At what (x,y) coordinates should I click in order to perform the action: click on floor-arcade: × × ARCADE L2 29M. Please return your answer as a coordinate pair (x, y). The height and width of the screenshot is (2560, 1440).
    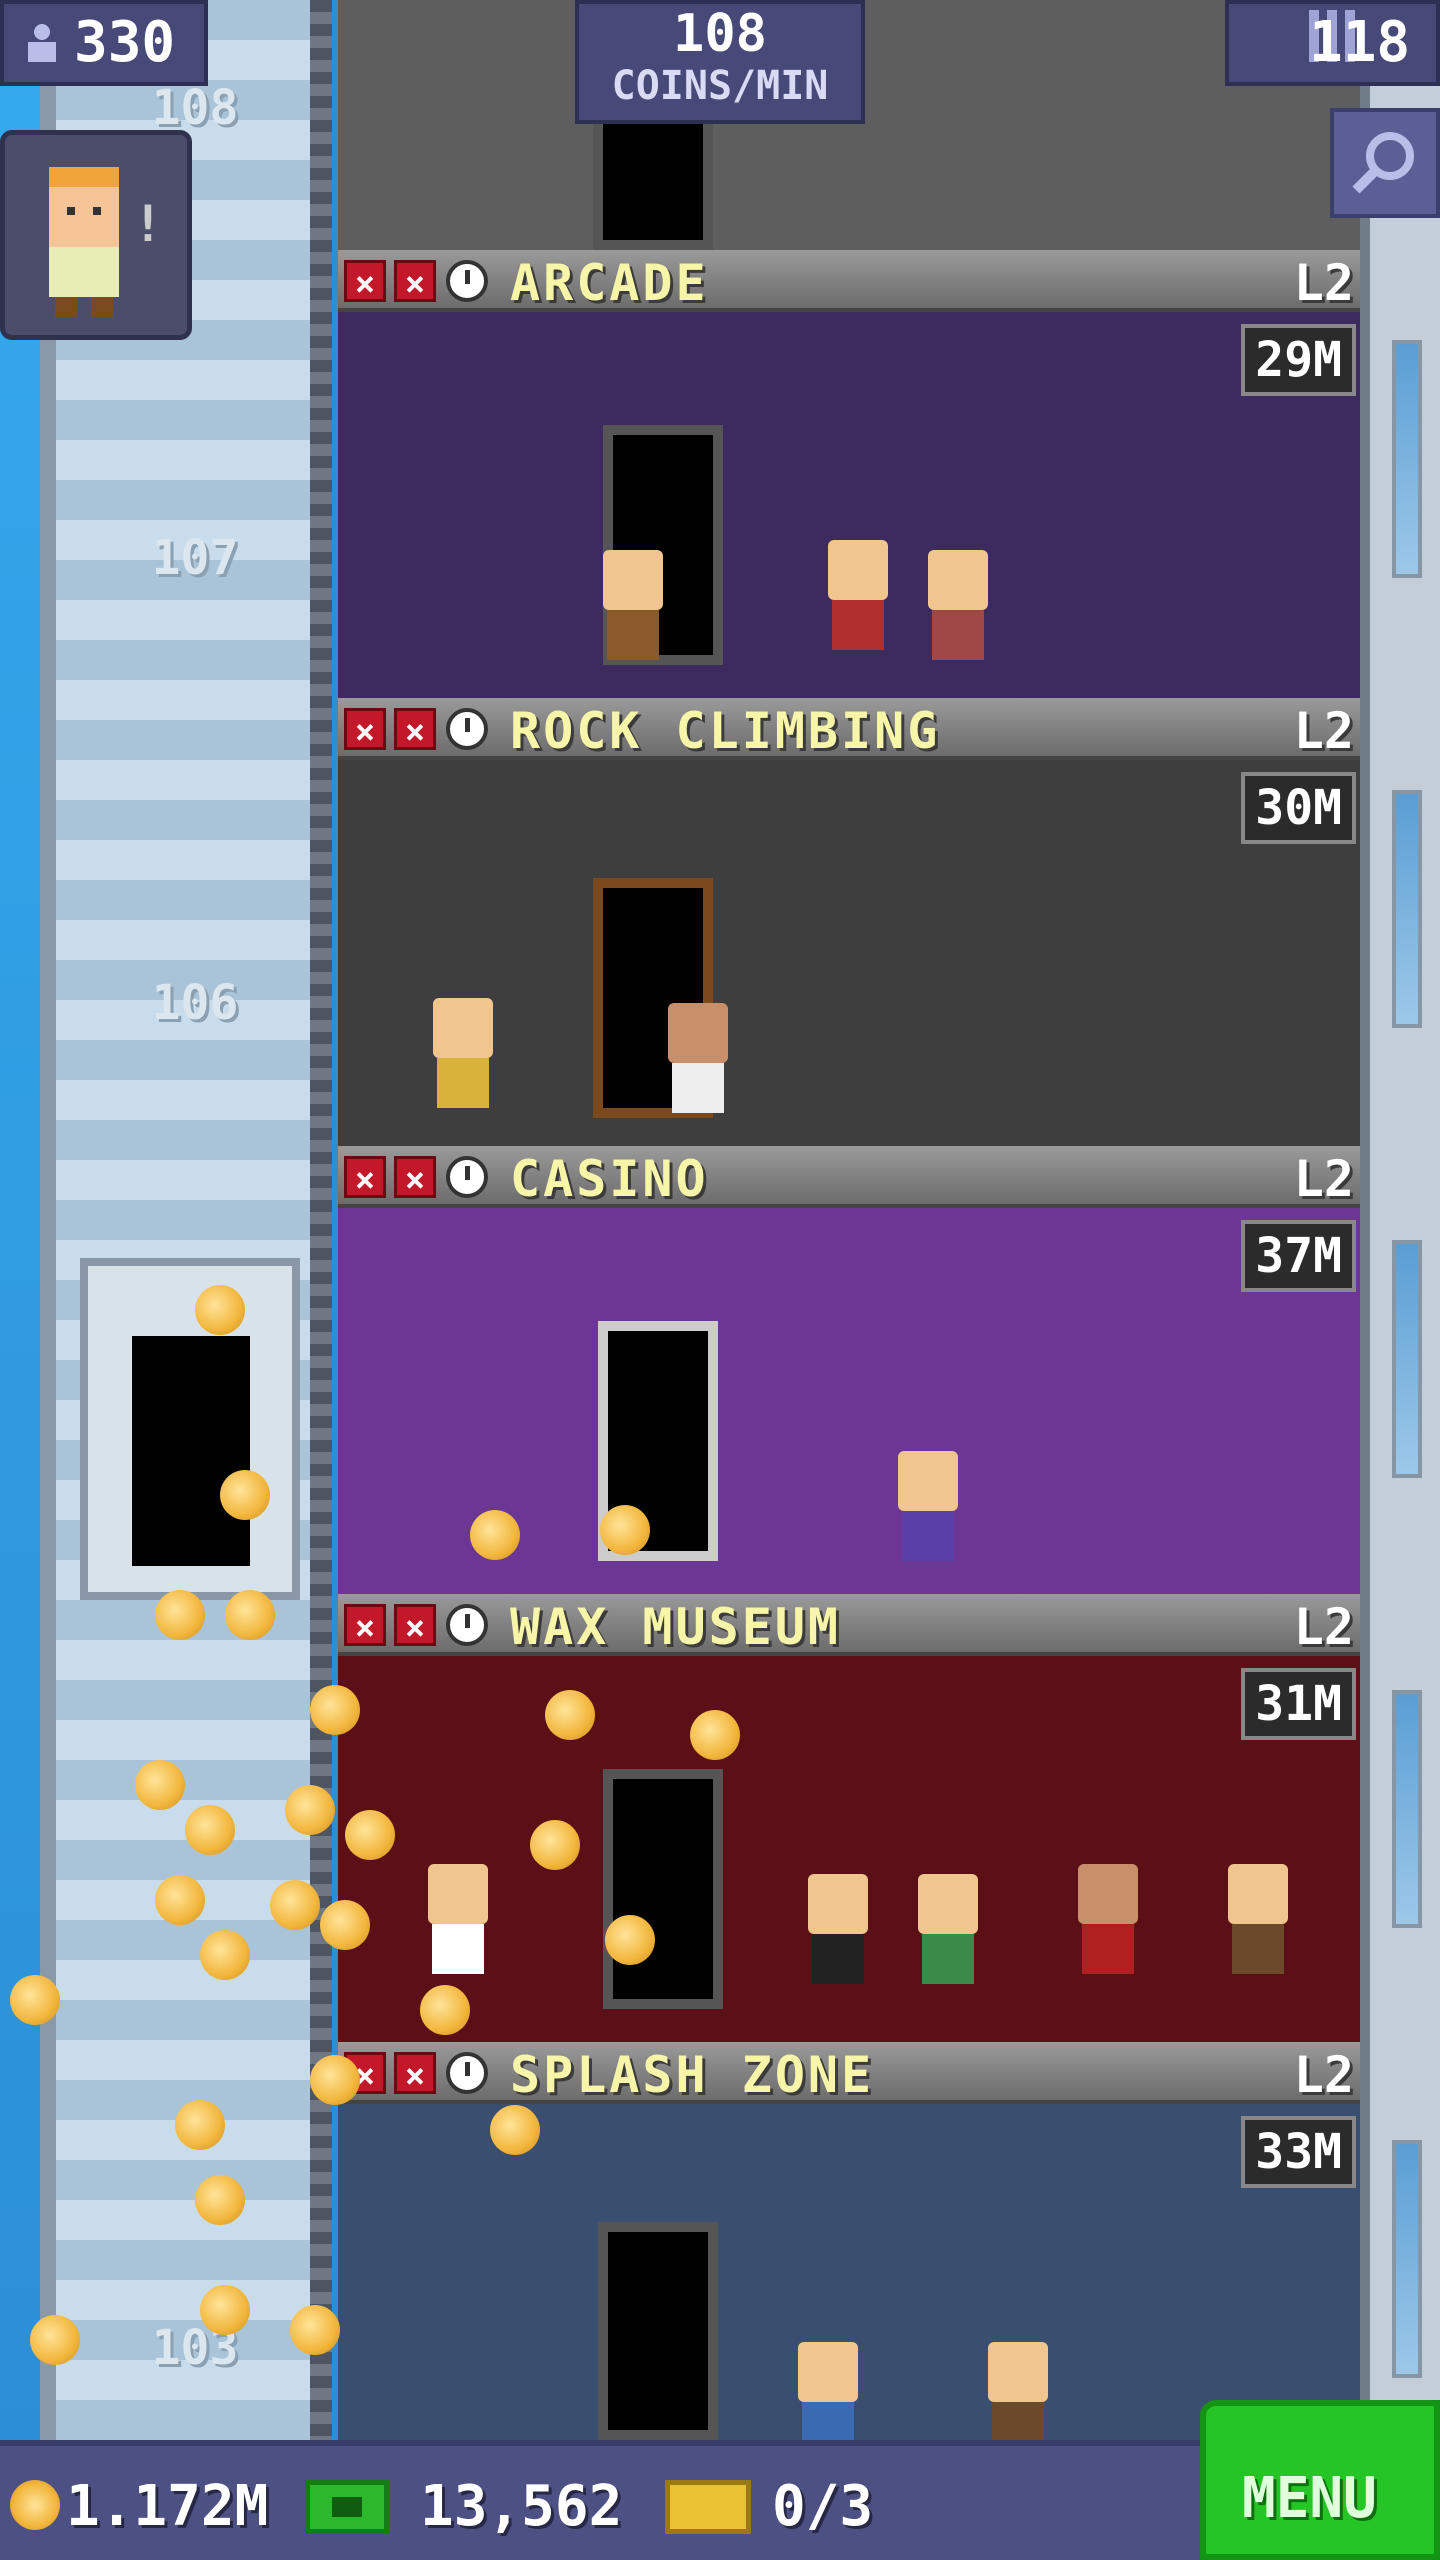
    Looking at the image, I should click on (849, 475).